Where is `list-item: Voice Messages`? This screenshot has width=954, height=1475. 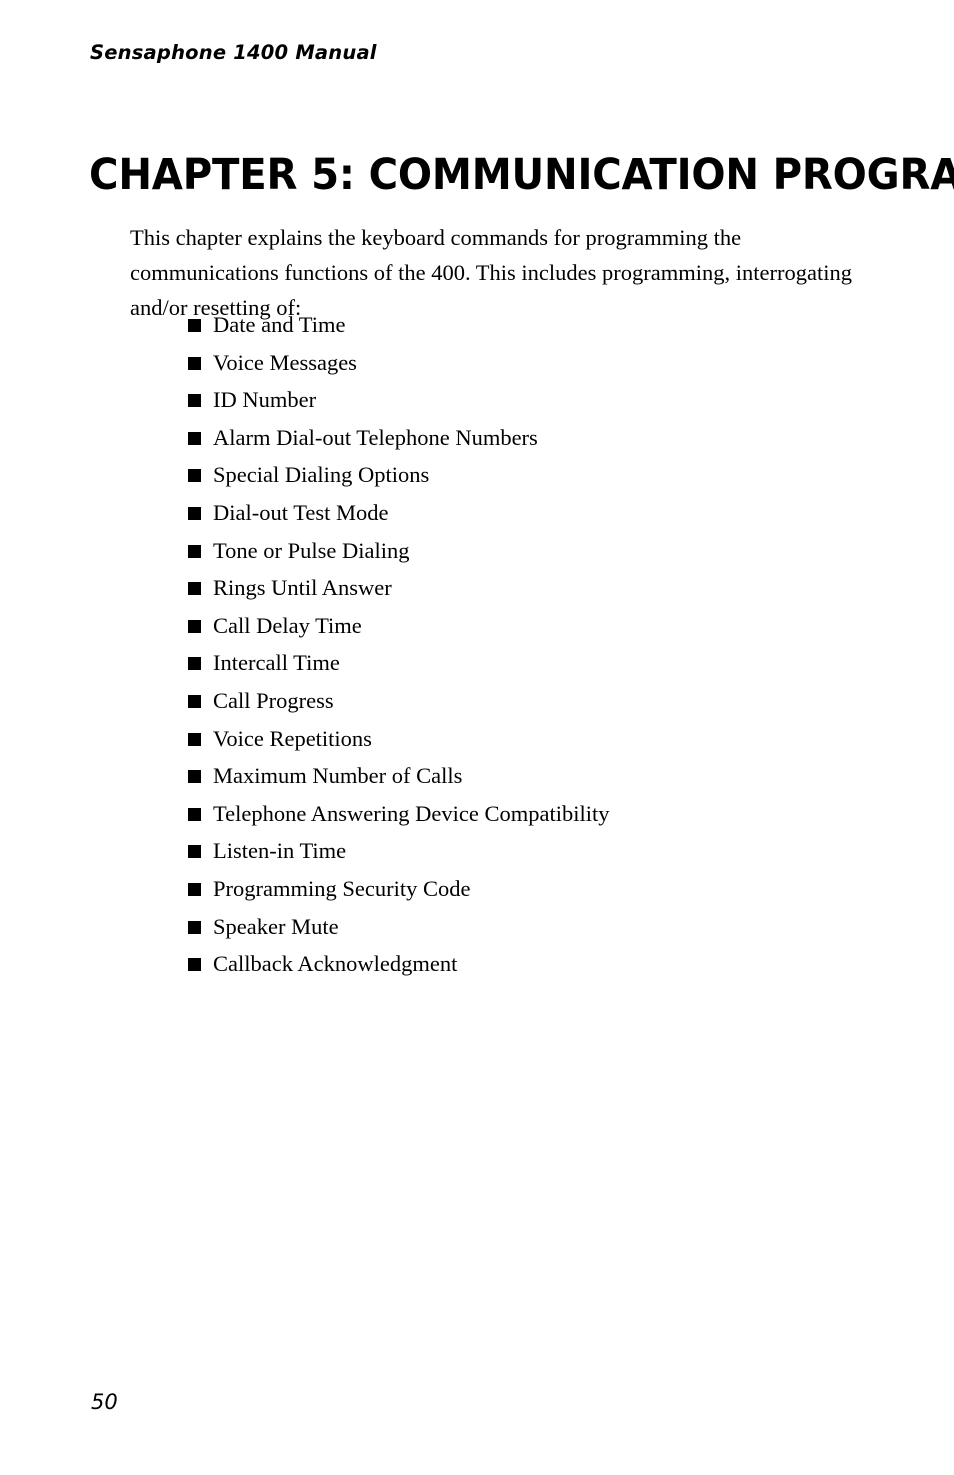
list-item: Voice Messages is located at coordinates (538, 363).